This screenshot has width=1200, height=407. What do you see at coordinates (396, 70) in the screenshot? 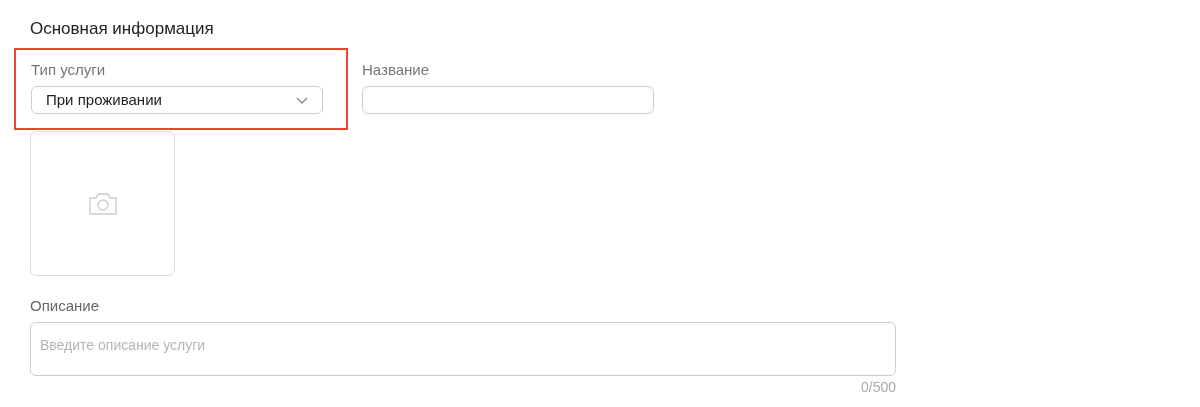
I see `field-label: Название` at bounding box center [396, 70].